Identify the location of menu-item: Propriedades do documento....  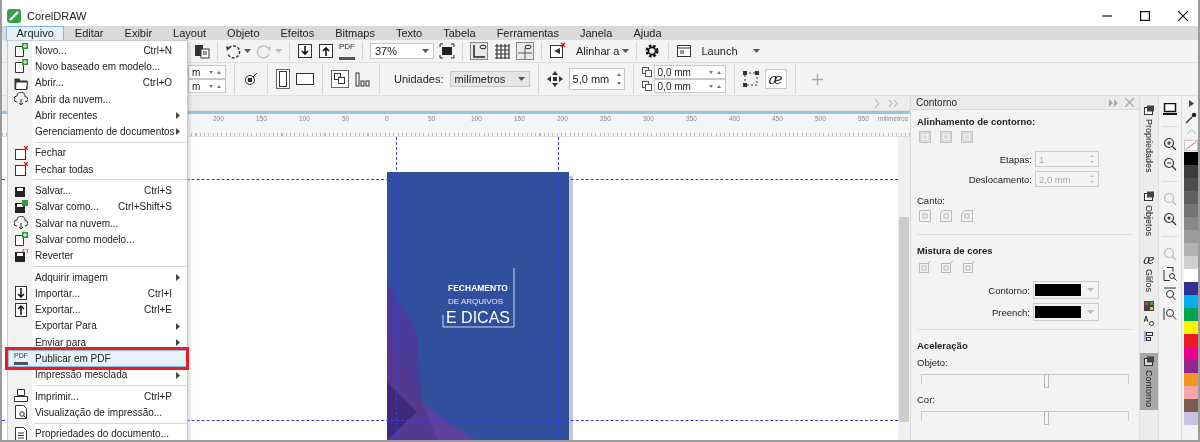
(97, 432).